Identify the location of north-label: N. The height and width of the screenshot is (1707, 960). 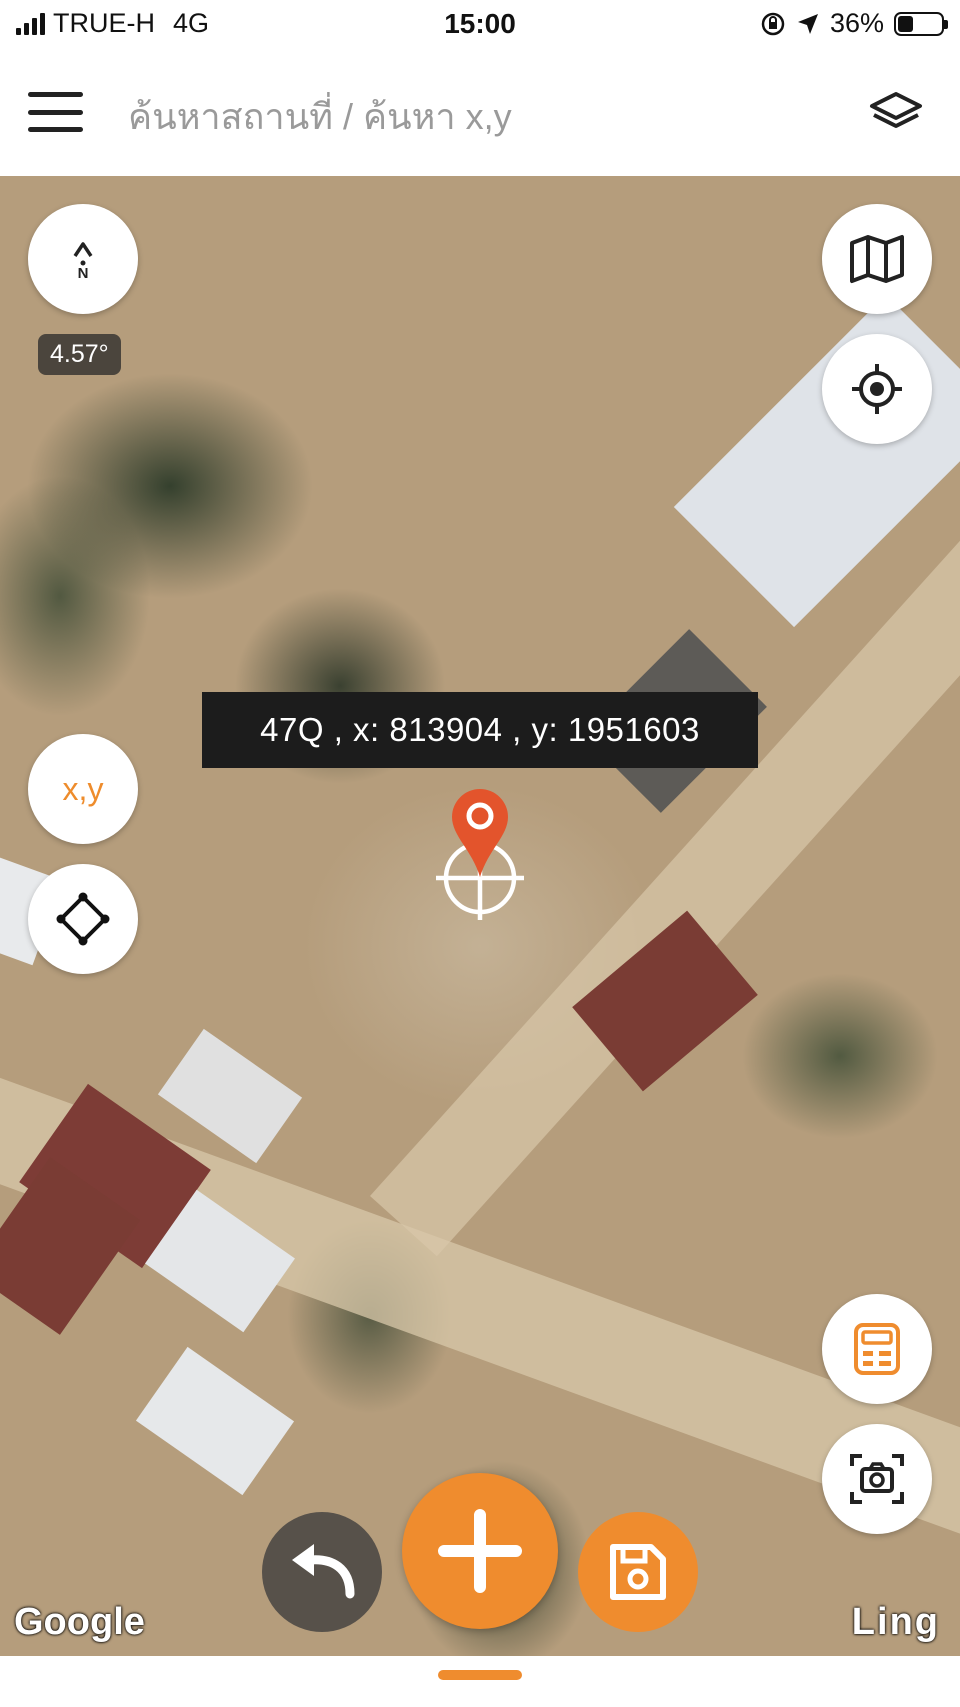
(83, 272).